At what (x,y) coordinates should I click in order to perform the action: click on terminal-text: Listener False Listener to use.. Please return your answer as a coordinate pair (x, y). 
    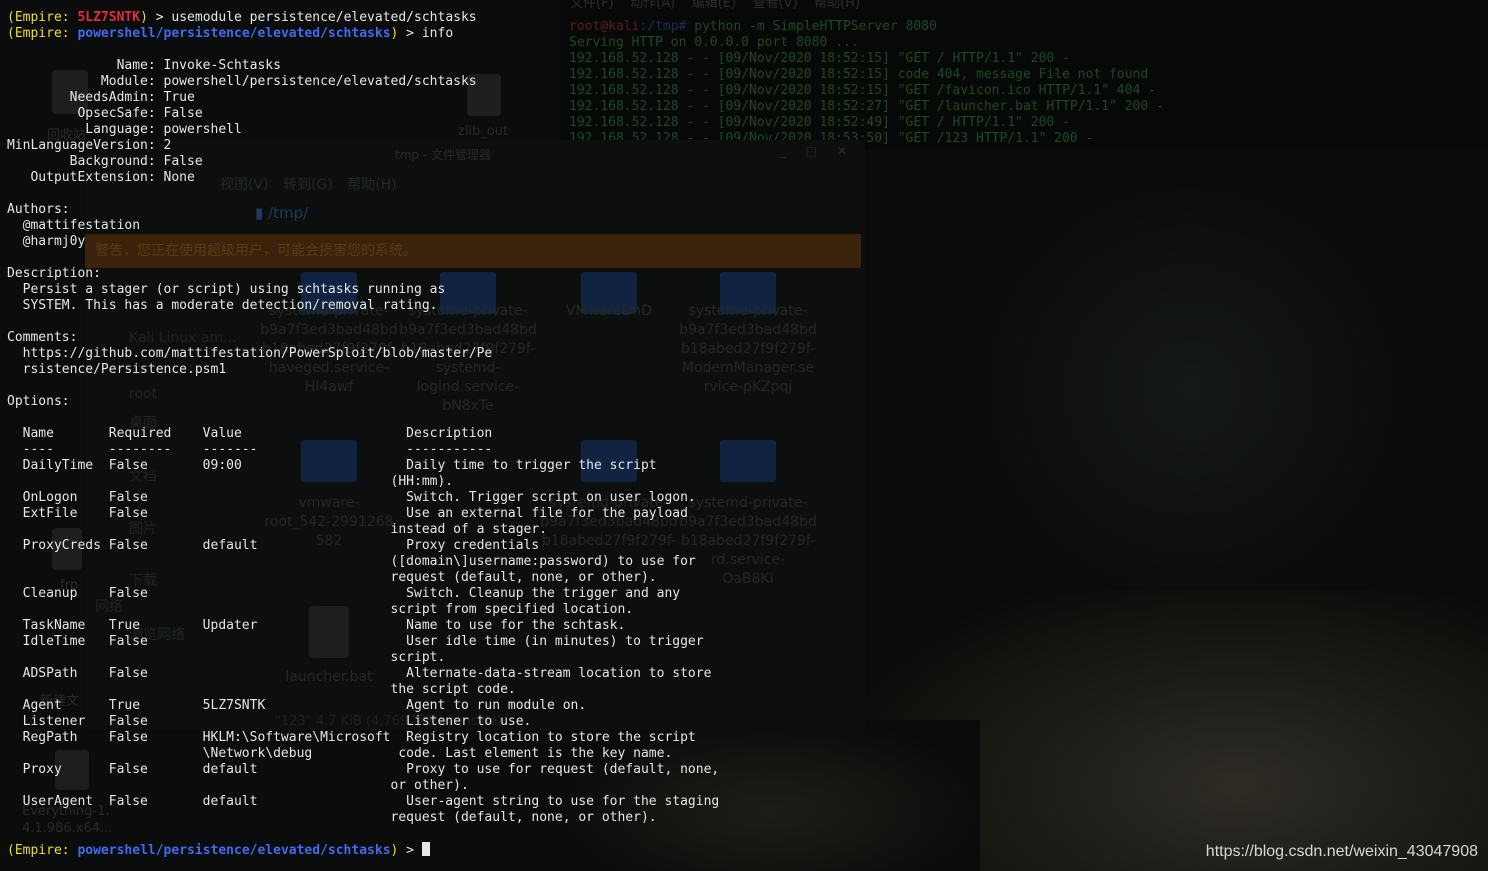
    Looking at the image, I should click on (269, 721).